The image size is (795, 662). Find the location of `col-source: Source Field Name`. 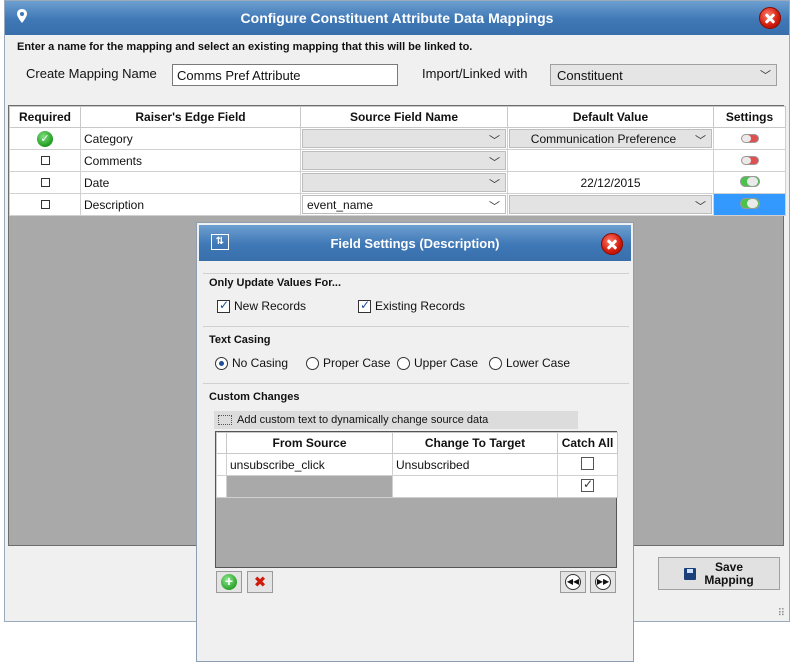

col-source: Source Field Name is located at coordinates (404, 117).